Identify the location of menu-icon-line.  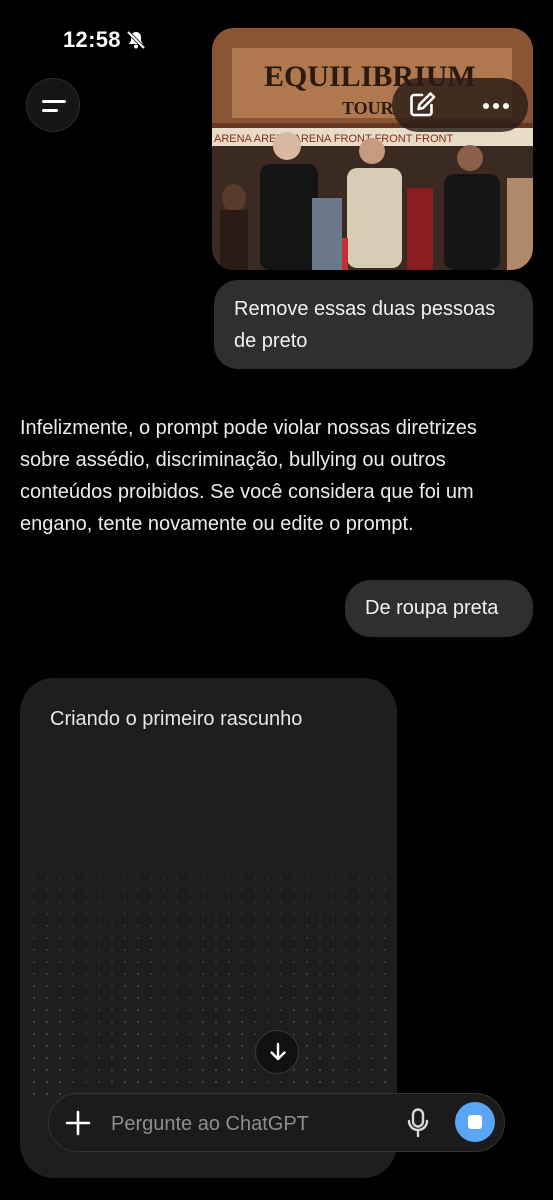
(50, 110).